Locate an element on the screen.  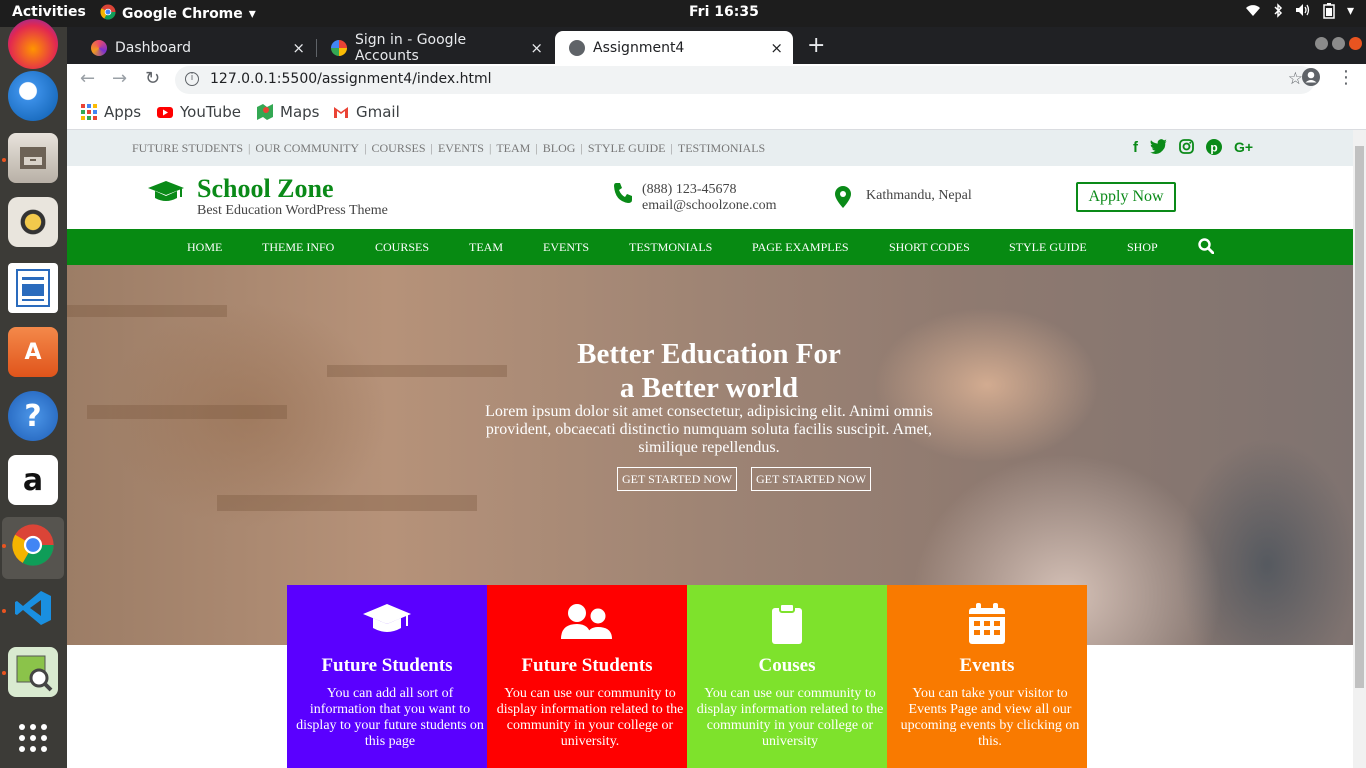
nav-page-examples: PAGE EXAMPLES is located at coordinates (800, 247).